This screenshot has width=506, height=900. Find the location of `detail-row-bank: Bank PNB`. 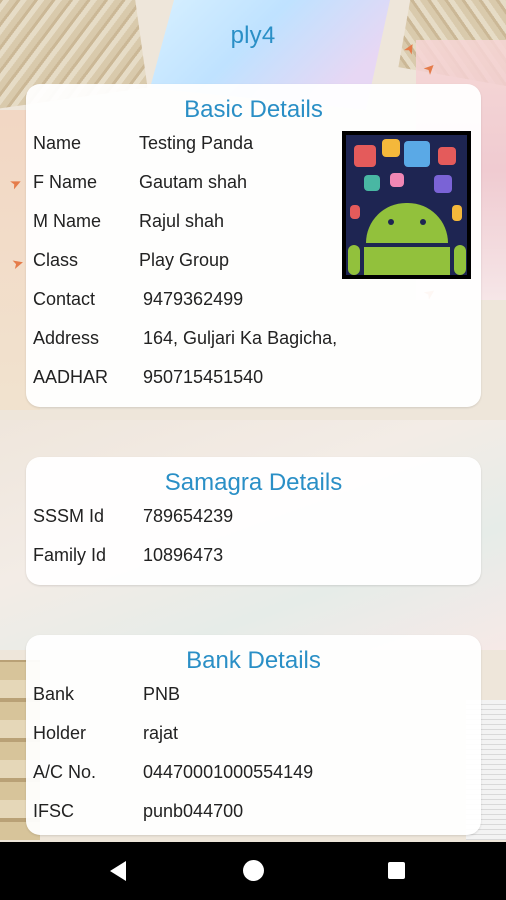

detail-row-bank: Bank PNB is located at coordinates (253, 694).